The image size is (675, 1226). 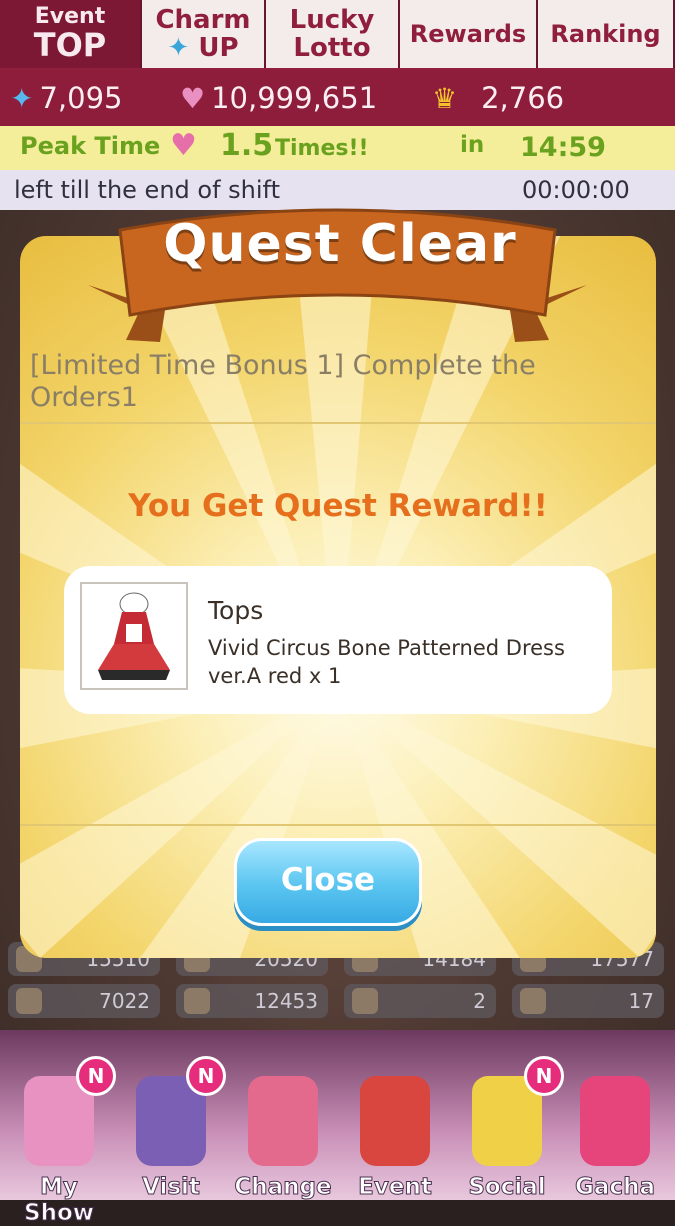 What do you see at coordinates (479, 1001) in the screenshot?
I see `material-count: 2` at bounding box center [479, 1001].